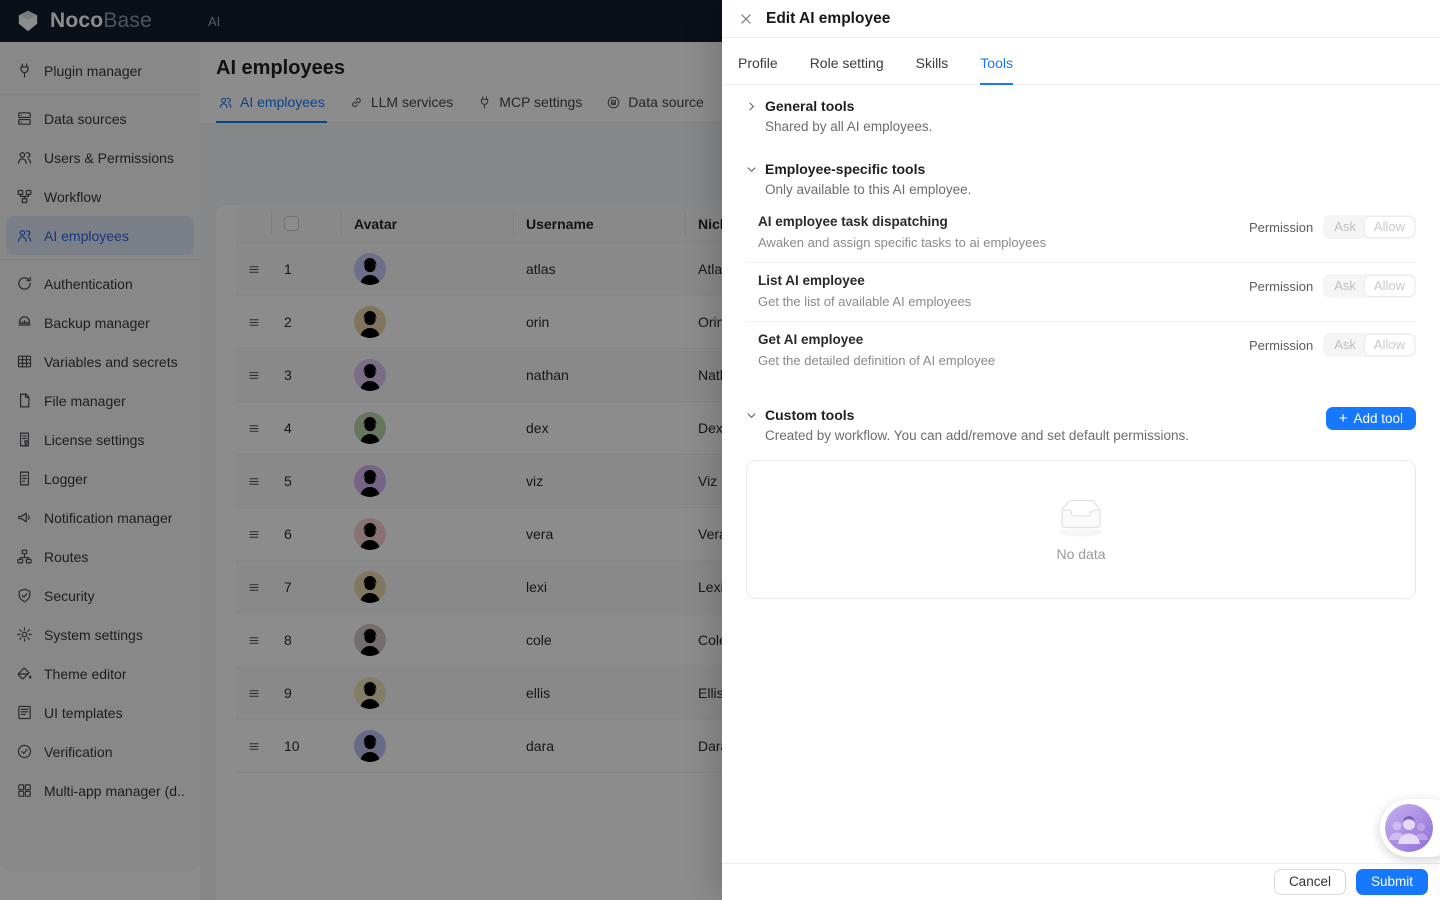 Image resolution: width=1440 pixels, height=900 pixels. I want to click on add-tool-label: Add tool, so click(1378, 418).